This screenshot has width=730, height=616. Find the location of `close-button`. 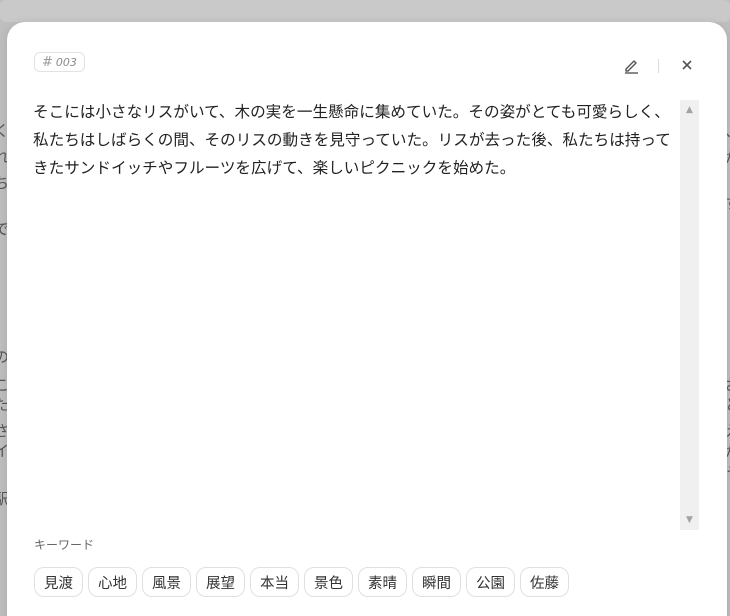

close-button is located at coordinates (687, 65).